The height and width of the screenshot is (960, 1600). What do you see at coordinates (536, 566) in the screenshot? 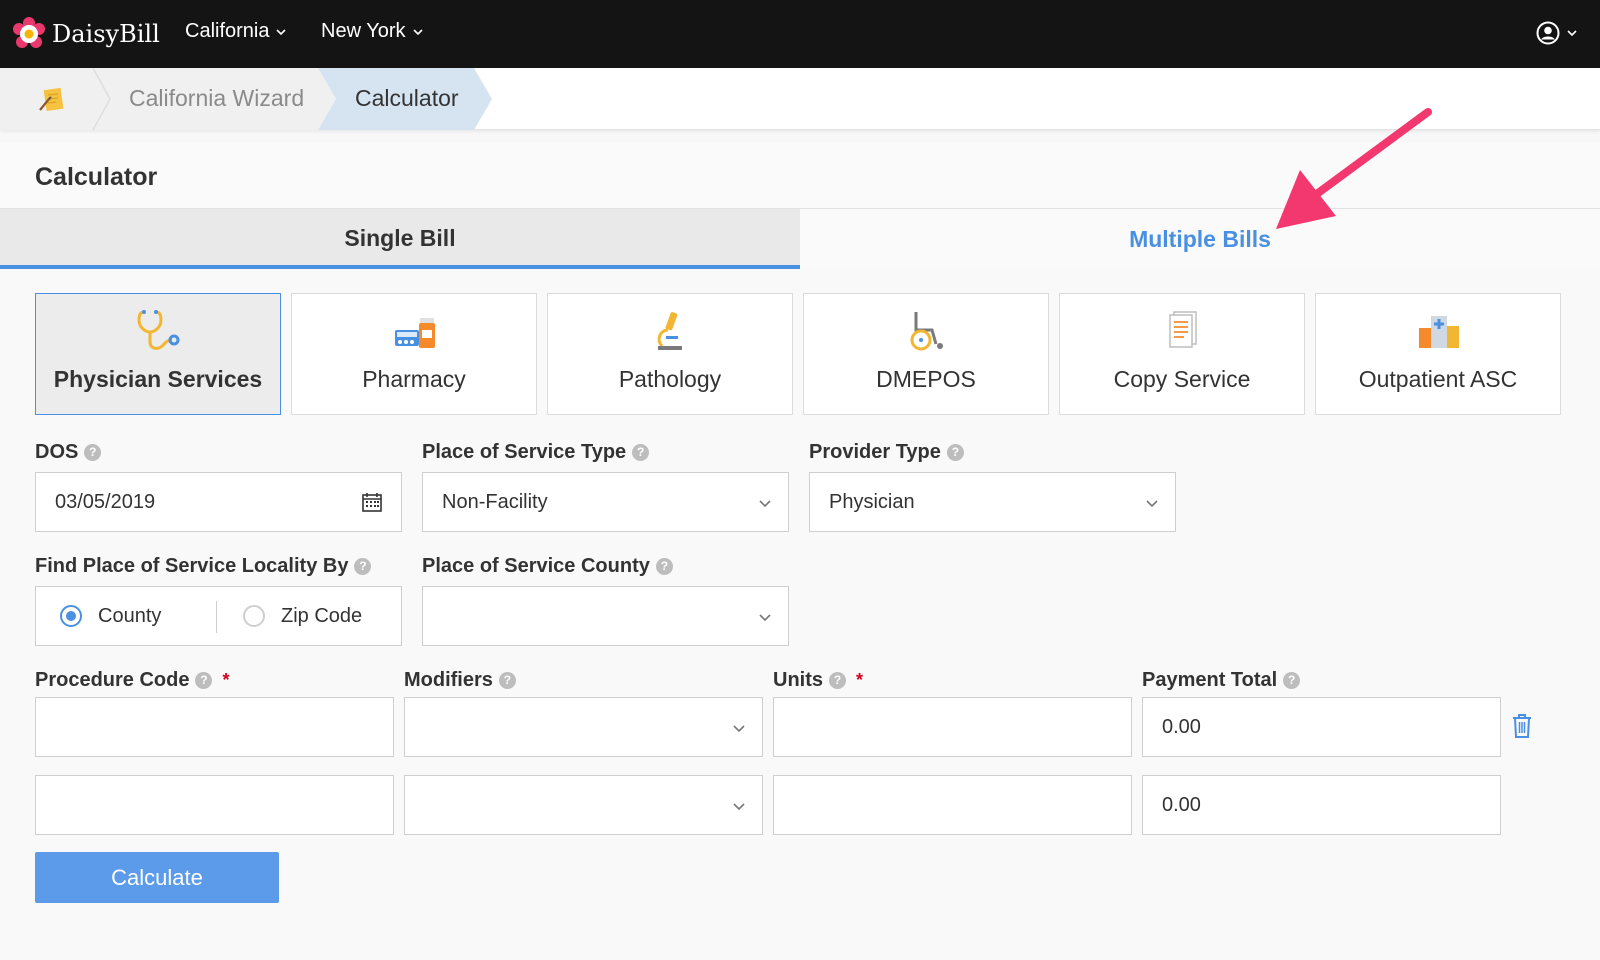
I see `pos-county-label-text: Place of Service County` at bounding box center [536, 566].